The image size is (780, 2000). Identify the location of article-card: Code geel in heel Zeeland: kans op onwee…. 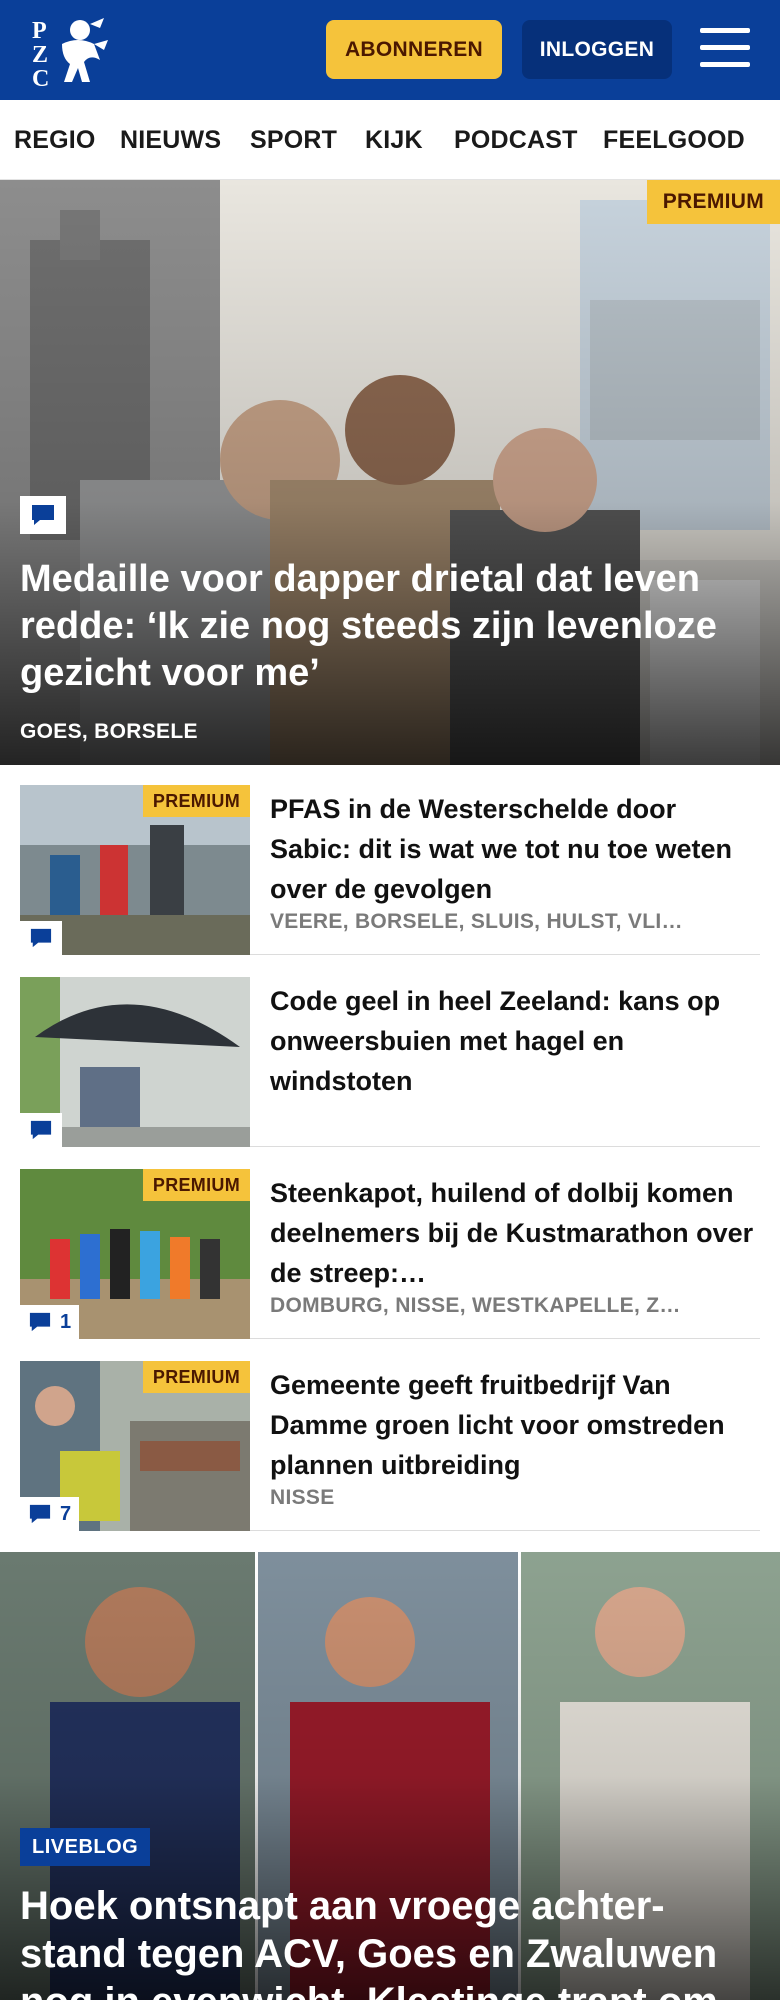
(390, 1058).